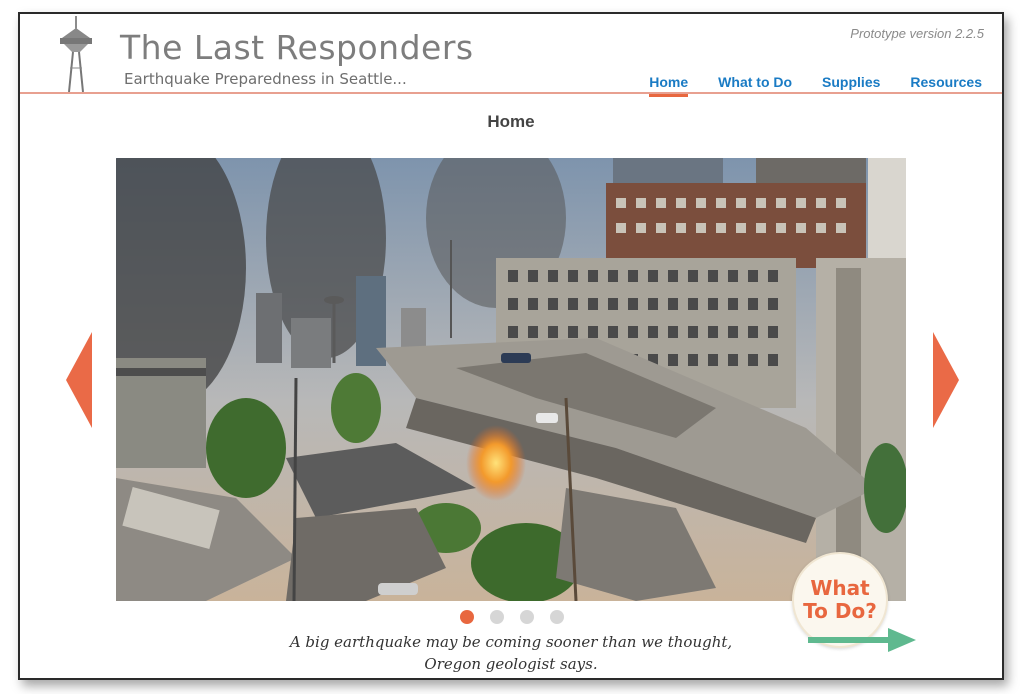 The width and height of the screenshot is (1024, 694). What do you see at coordinates (946, 85) in the screenshot?
I see `nav-resources: Resources` at bounding box center [946, 85].